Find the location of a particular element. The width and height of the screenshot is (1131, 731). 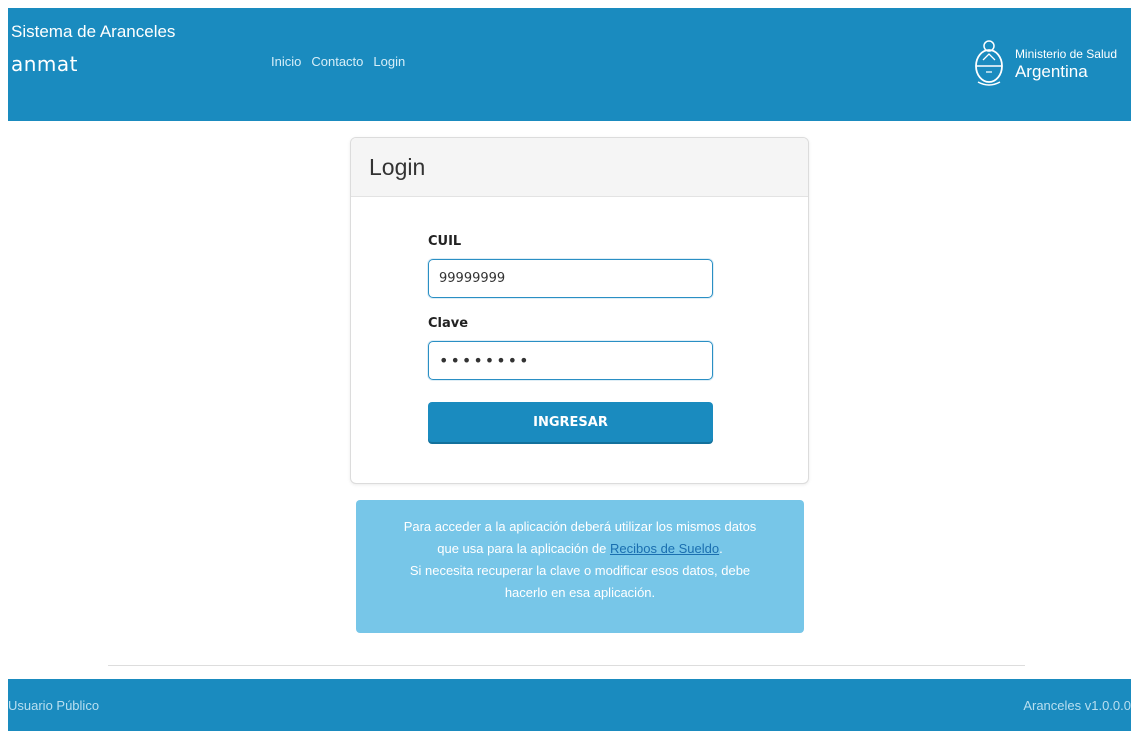

nav-link-login: Login is located at coordinates (389, 61).